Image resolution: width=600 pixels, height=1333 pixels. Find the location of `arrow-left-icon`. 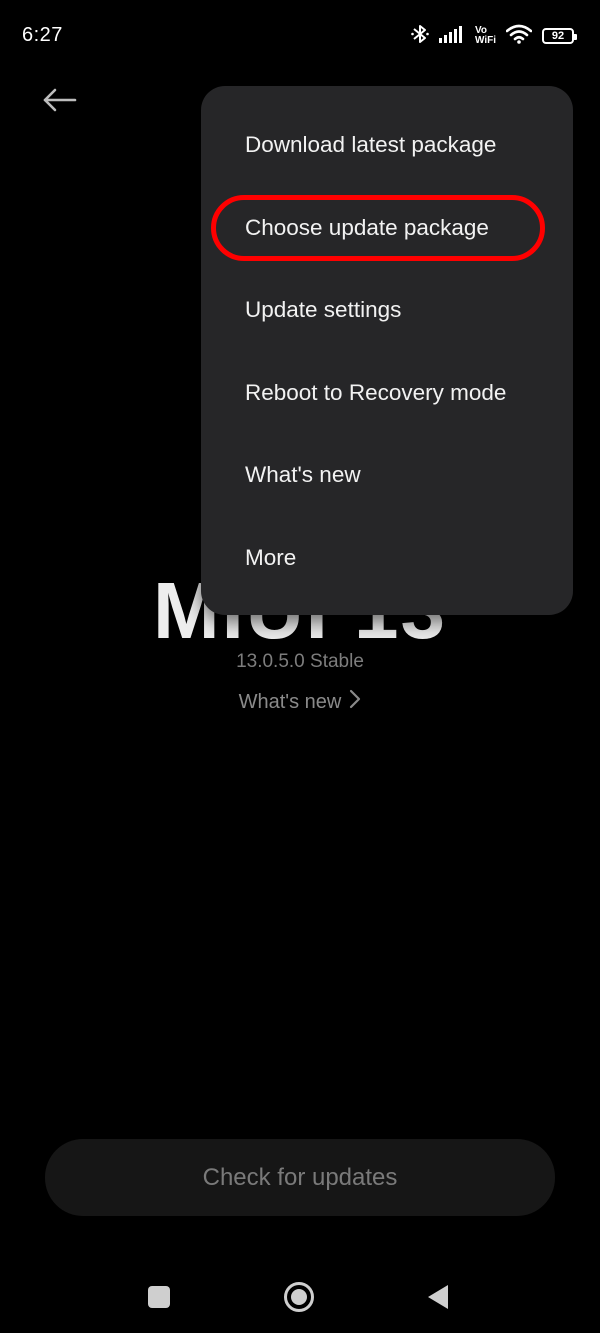

arrow-left-icon is located at coordinates (60, 102).